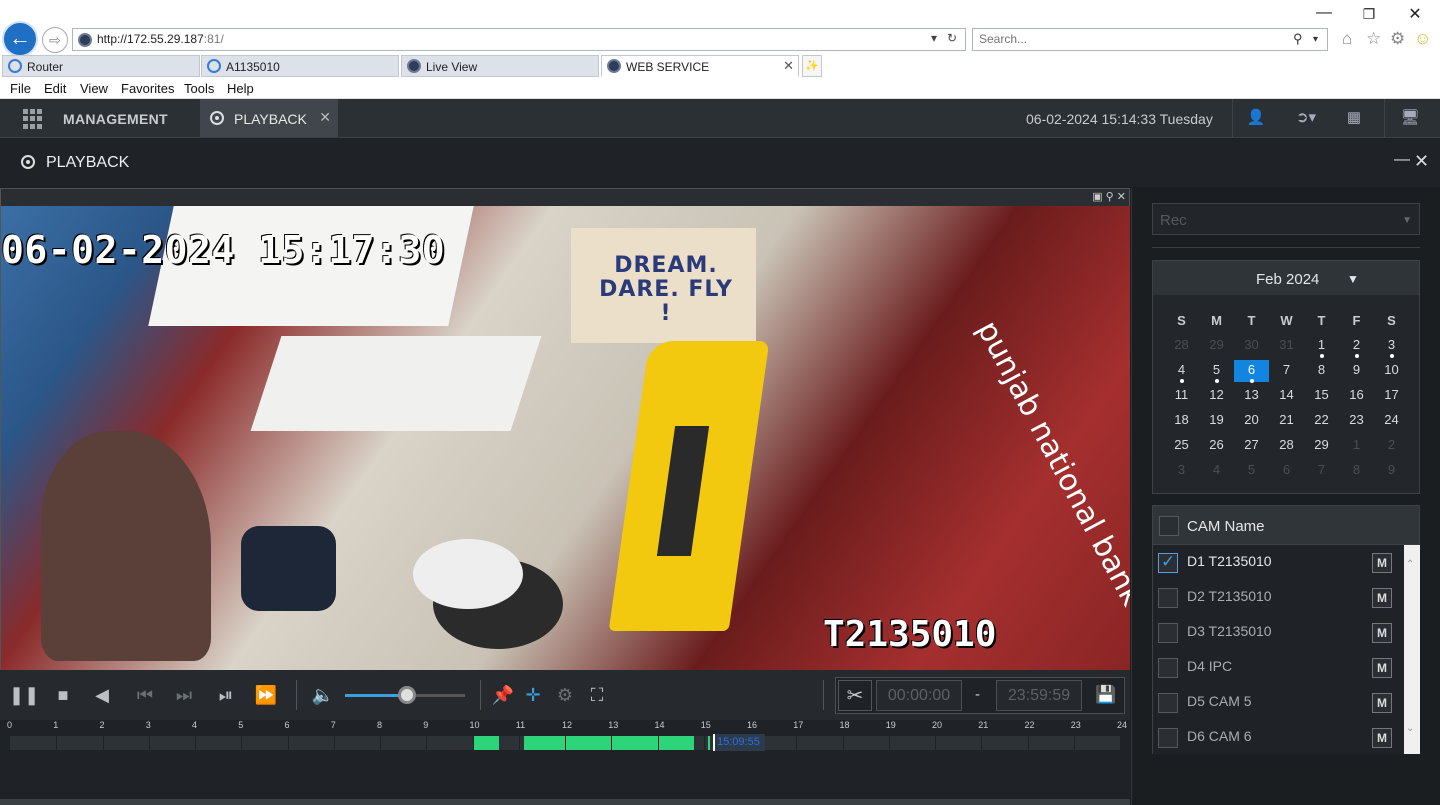  I want to click on calendar-day: 16, so click(1356, 396).